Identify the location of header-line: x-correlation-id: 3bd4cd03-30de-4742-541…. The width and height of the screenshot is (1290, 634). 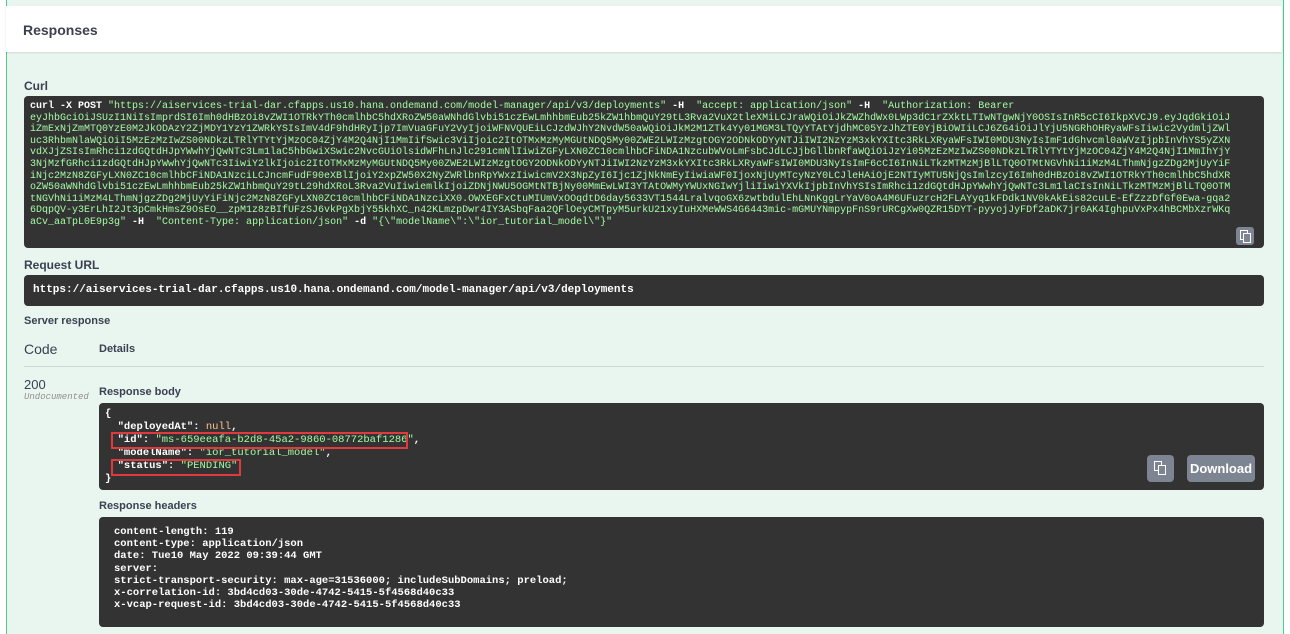
(284, 593).